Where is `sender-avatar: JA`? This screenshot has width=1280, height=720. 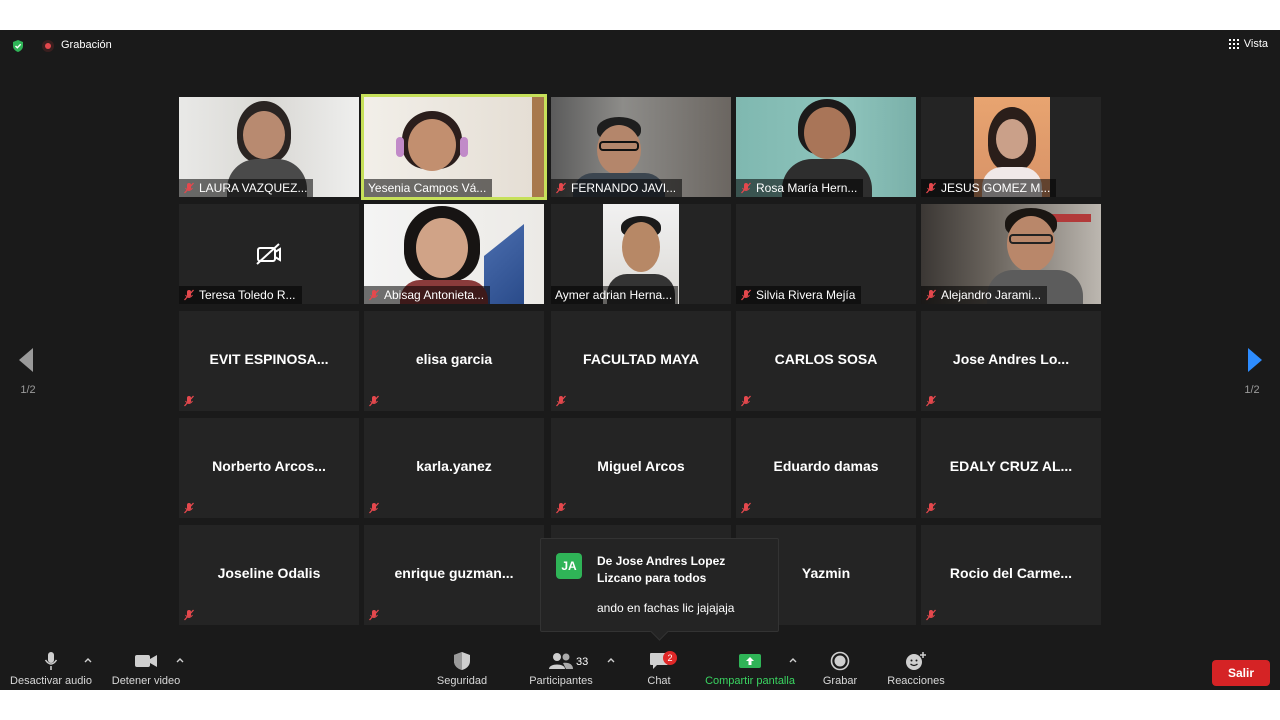 sender-avatar: JA is located at coordinates (569, 566).